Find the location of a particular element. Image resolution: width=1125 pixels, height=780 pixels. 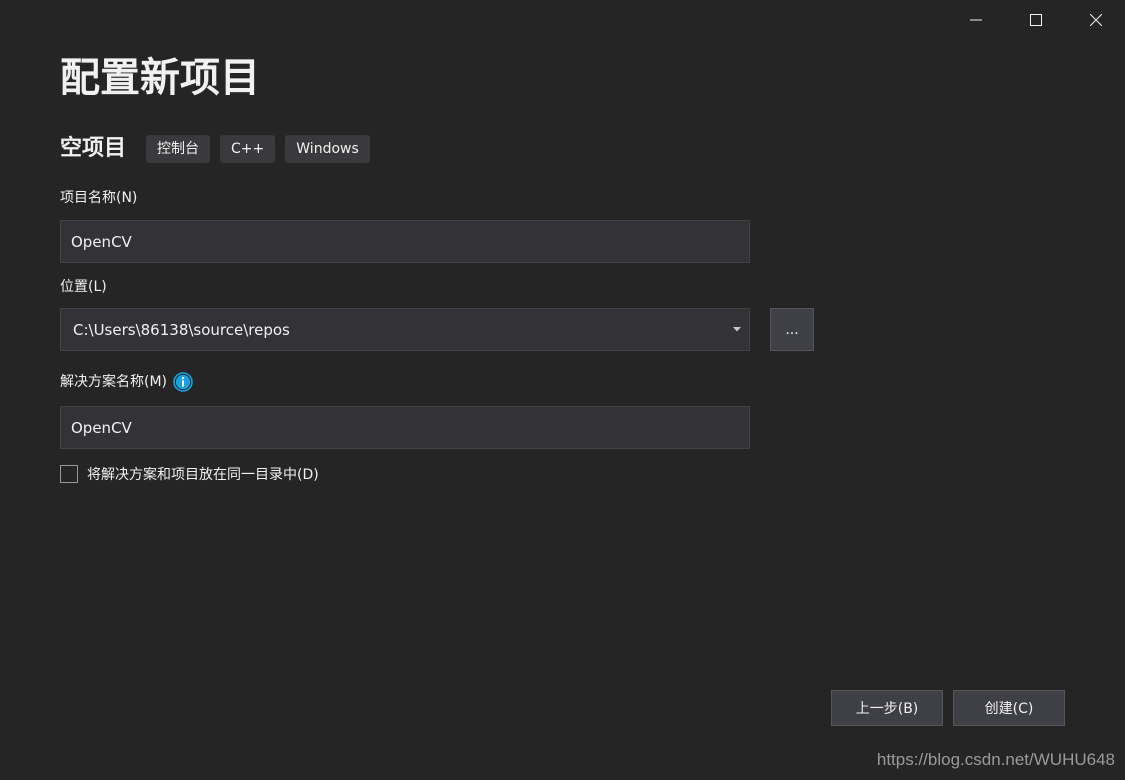

location-combobox: C:\Users\86138\source\repos is located at coordinates (405, 329).